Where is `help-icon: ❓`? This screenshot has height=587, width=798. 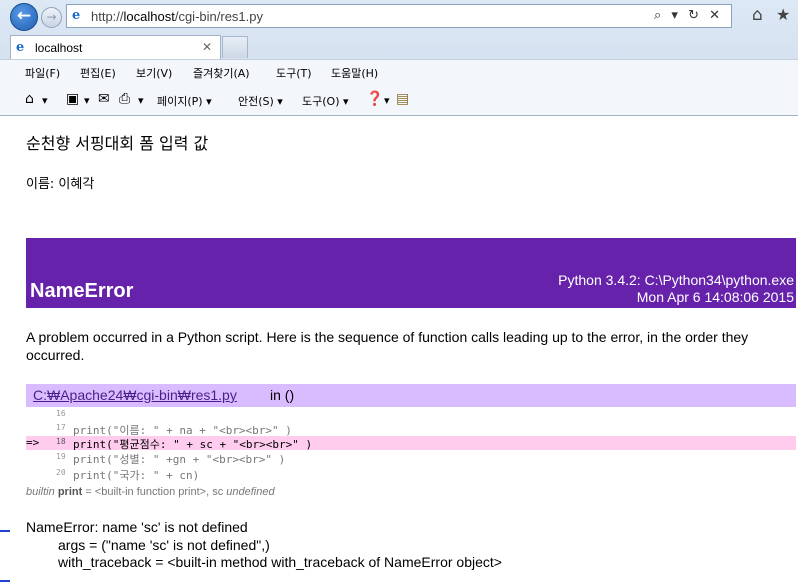 help-icon: ❓ is located at coordinates (374, 99).